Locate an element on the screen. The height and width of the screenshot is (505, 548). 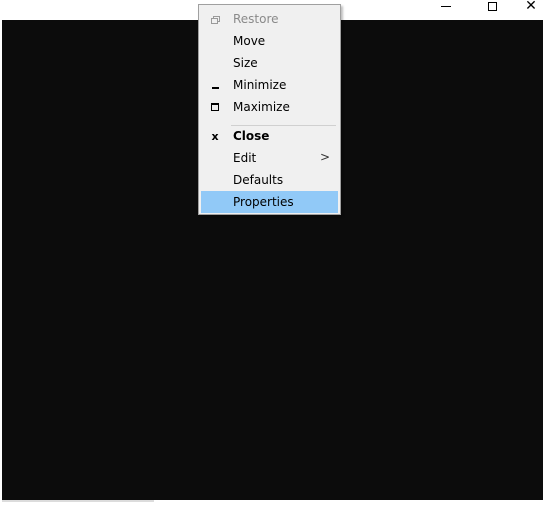
menu-item-minimize: Minimize is located at coordinates (269, 85).